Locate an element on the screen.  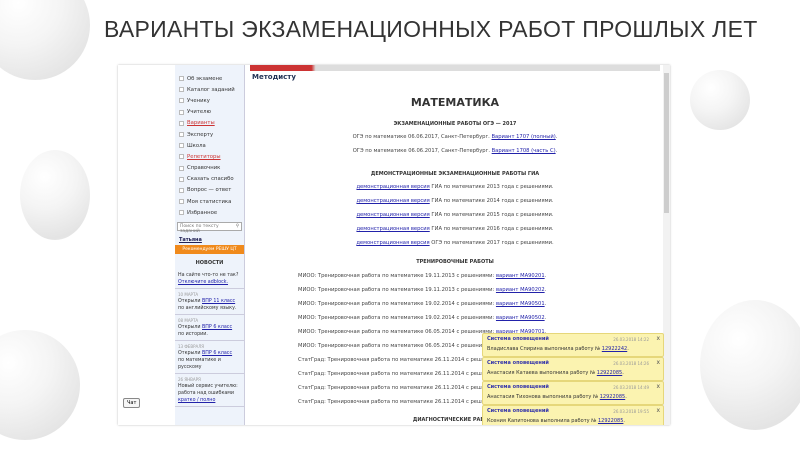
menu-item: Вопрос — ответ is located at coordinates (209, 190).